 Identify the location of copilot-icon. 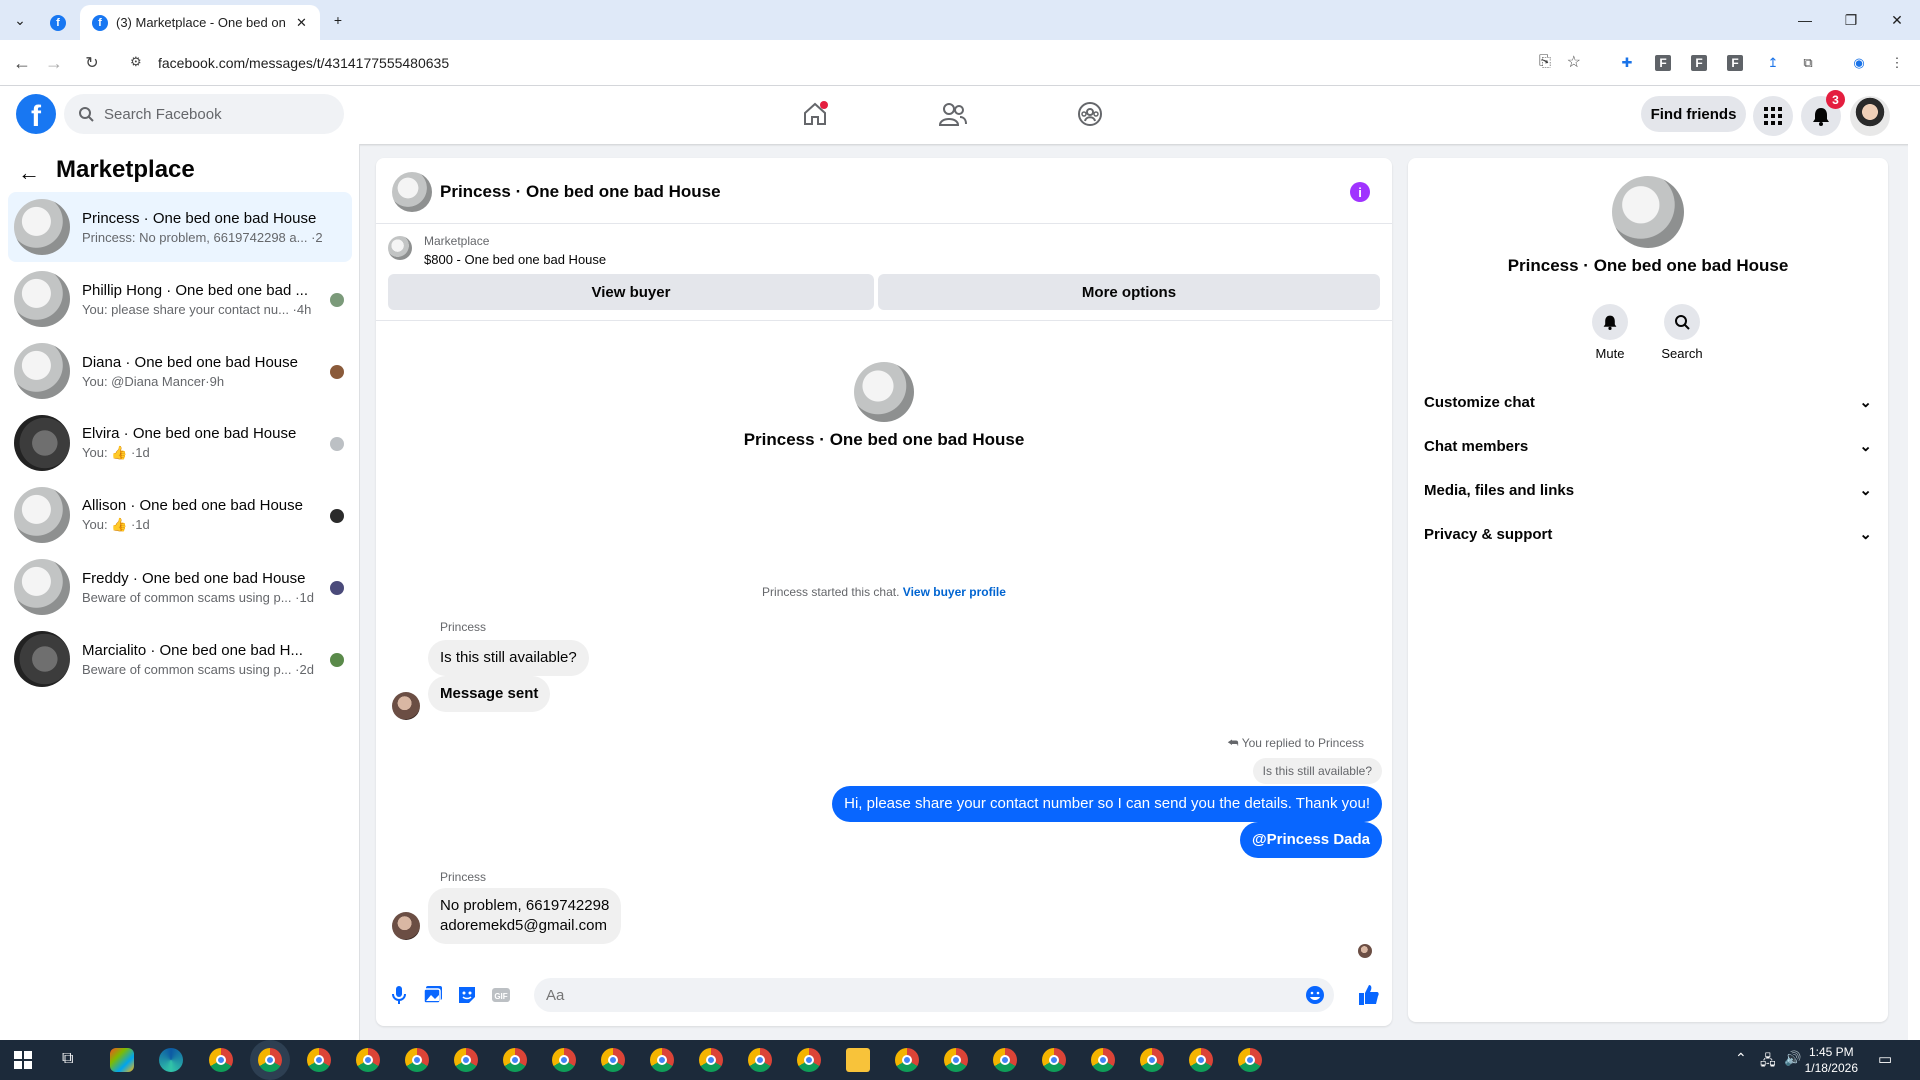
(122, 1060).